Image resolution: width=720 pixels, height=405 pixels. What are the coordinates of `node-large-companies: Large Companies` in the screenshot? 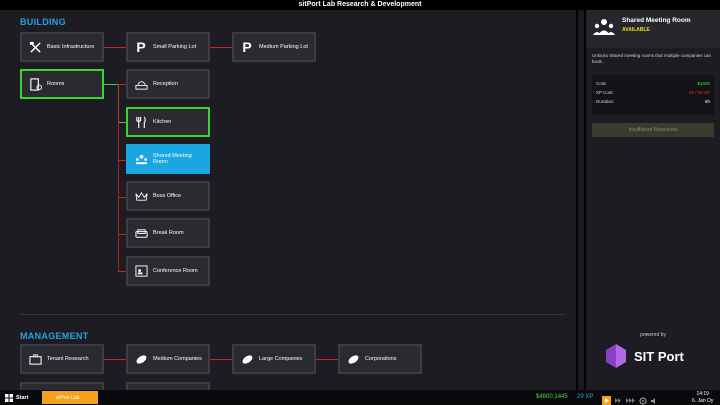 It's located at (274, 359).